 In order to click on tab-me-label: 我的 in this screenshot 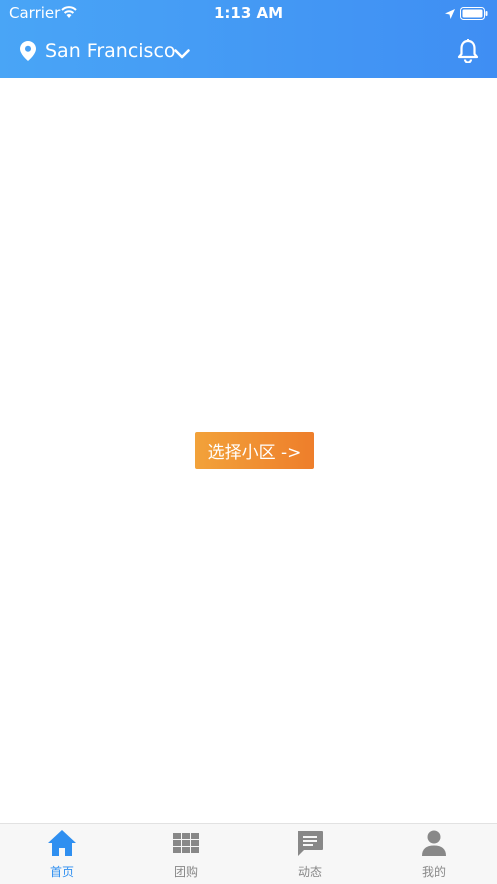, I will do `click(433, 872)`.